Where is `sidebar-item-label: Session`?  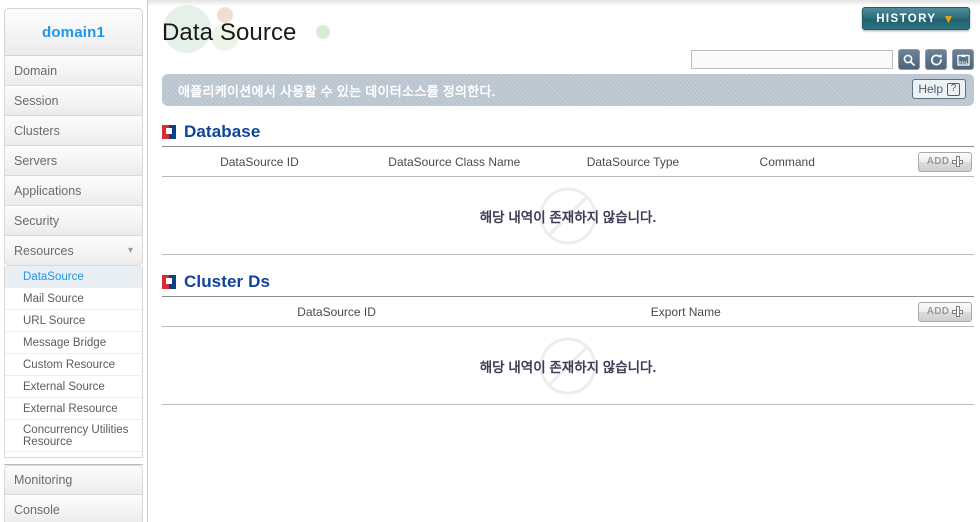 sidebar-item-label: Session is located at coordinates (36, 100).